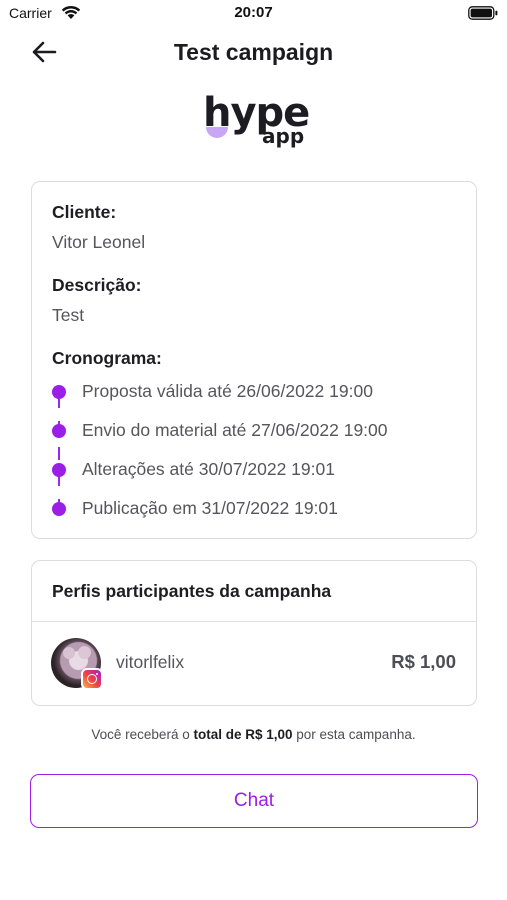 This screenshot has height=900, width=507. Describe the element at coordinates (258, 122) in the screenshot. I see `hype-app-logo: hype app` at that location.